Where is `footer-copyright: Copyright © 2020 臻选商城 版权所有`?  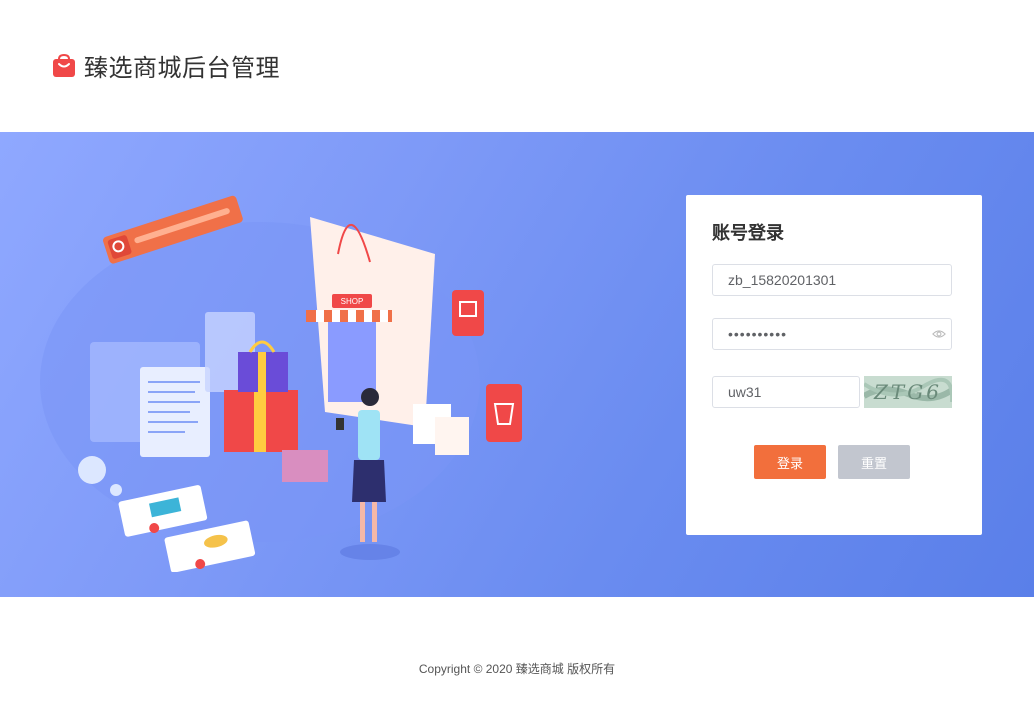
footer-copyright: Copyright © 2020 臻选商城 版权所有 is located at coordinates (517, 669).